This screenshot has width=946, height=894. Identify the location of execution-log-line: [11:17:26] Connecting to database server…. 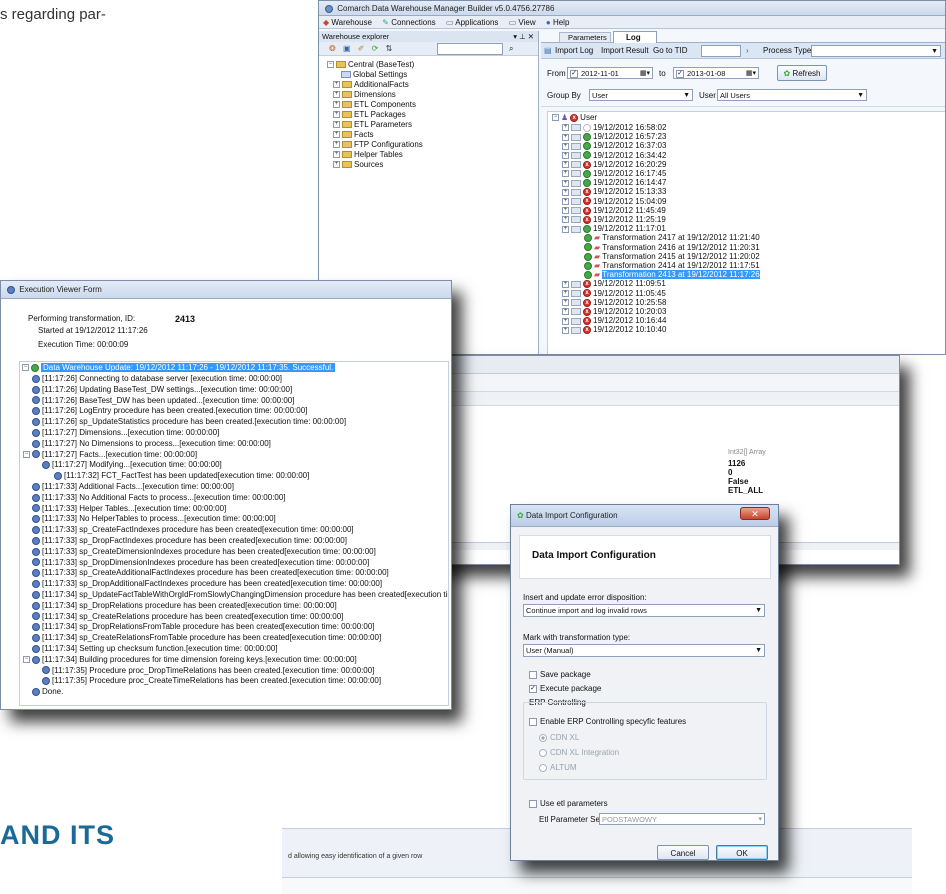
(157, 378).